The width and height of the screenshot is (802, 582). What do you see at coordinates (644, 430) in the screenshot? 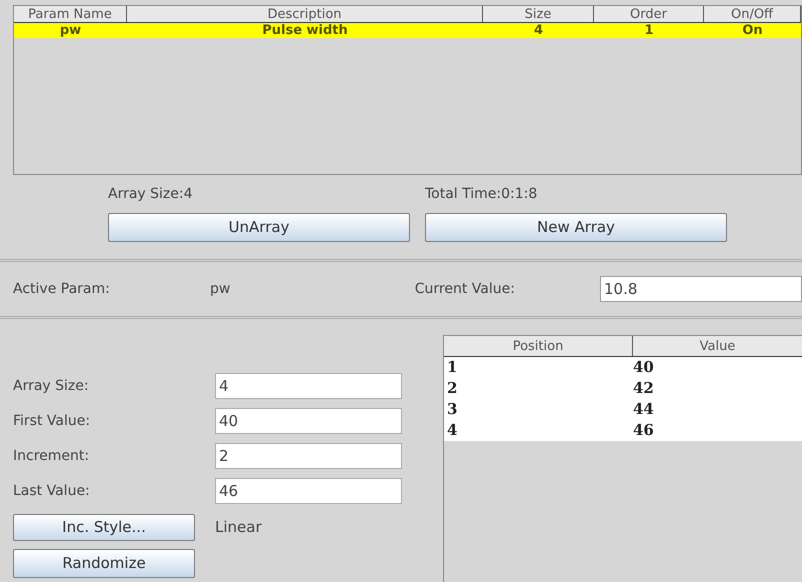
I see `table-cell-text: 46` at bounding box center [644, 430].